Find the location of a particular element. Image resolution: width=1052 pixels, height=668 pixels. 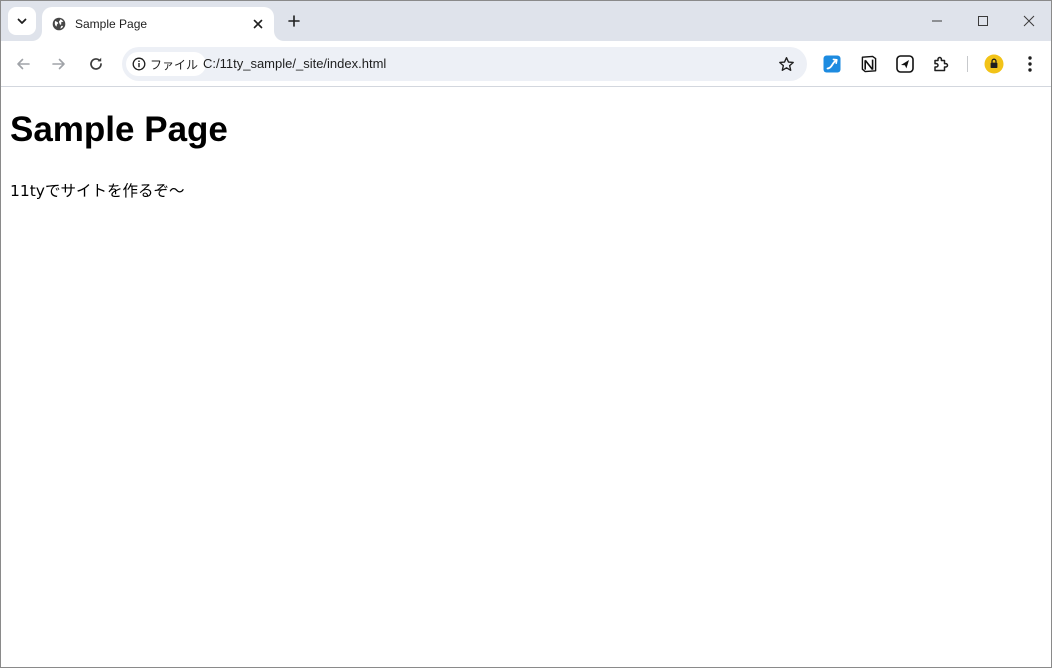

extension-send-button is located at coordinates (905, 64).